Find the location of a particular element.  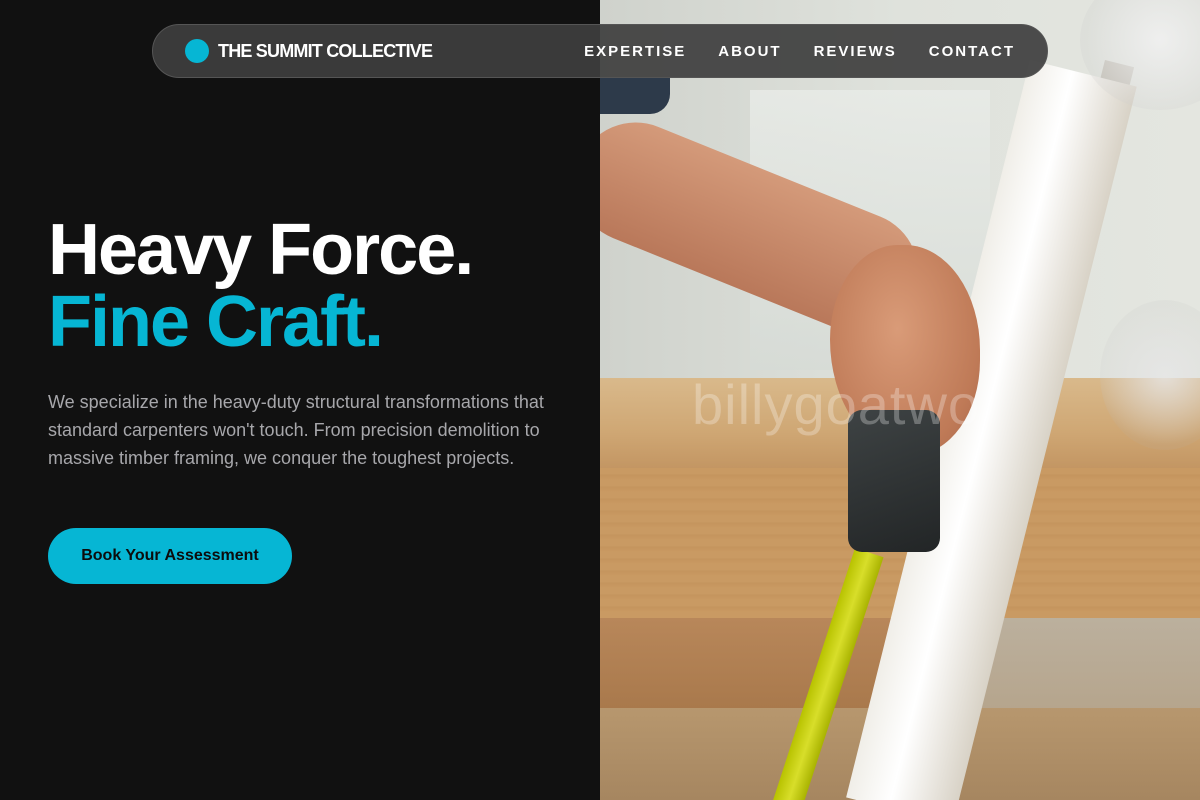

nav-link-about: ABOUT is located at coordinates (749, 51).